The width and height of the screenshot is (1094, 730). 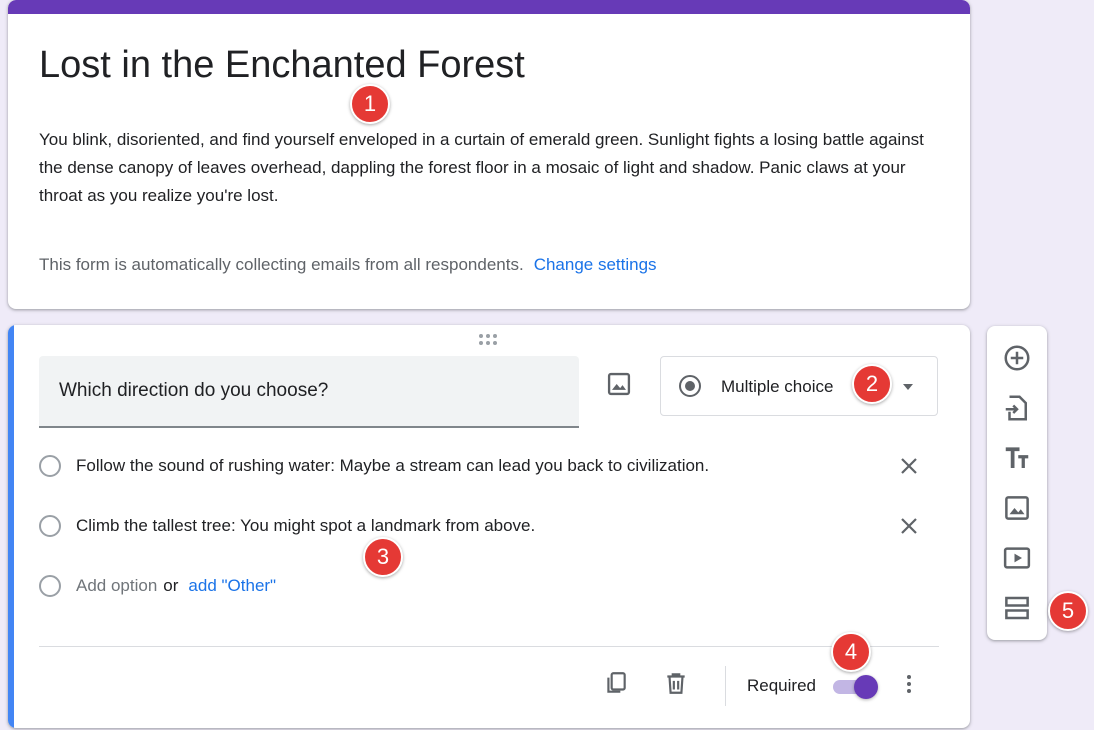 I want to click on marker-3: 3, so click(x=383, y=557).